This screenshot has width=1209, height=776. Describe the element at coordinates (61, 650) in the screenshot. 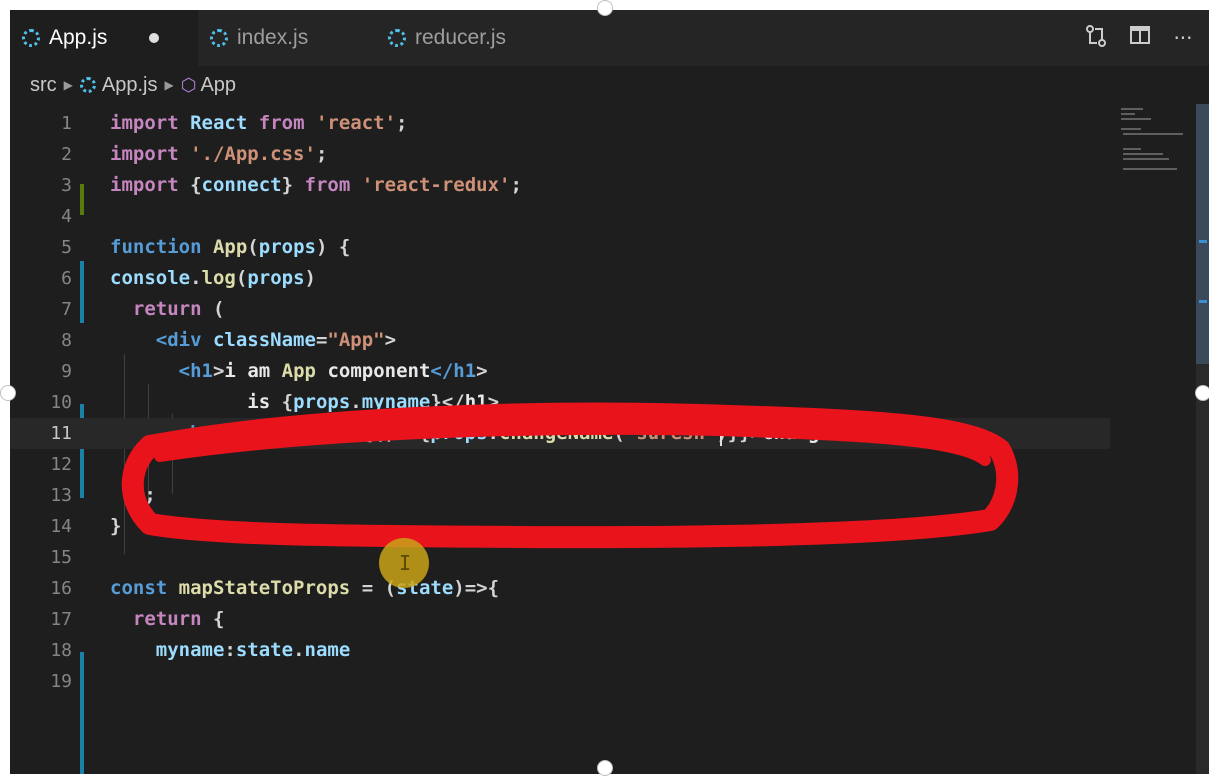

I see `line-number: 18` at that location.